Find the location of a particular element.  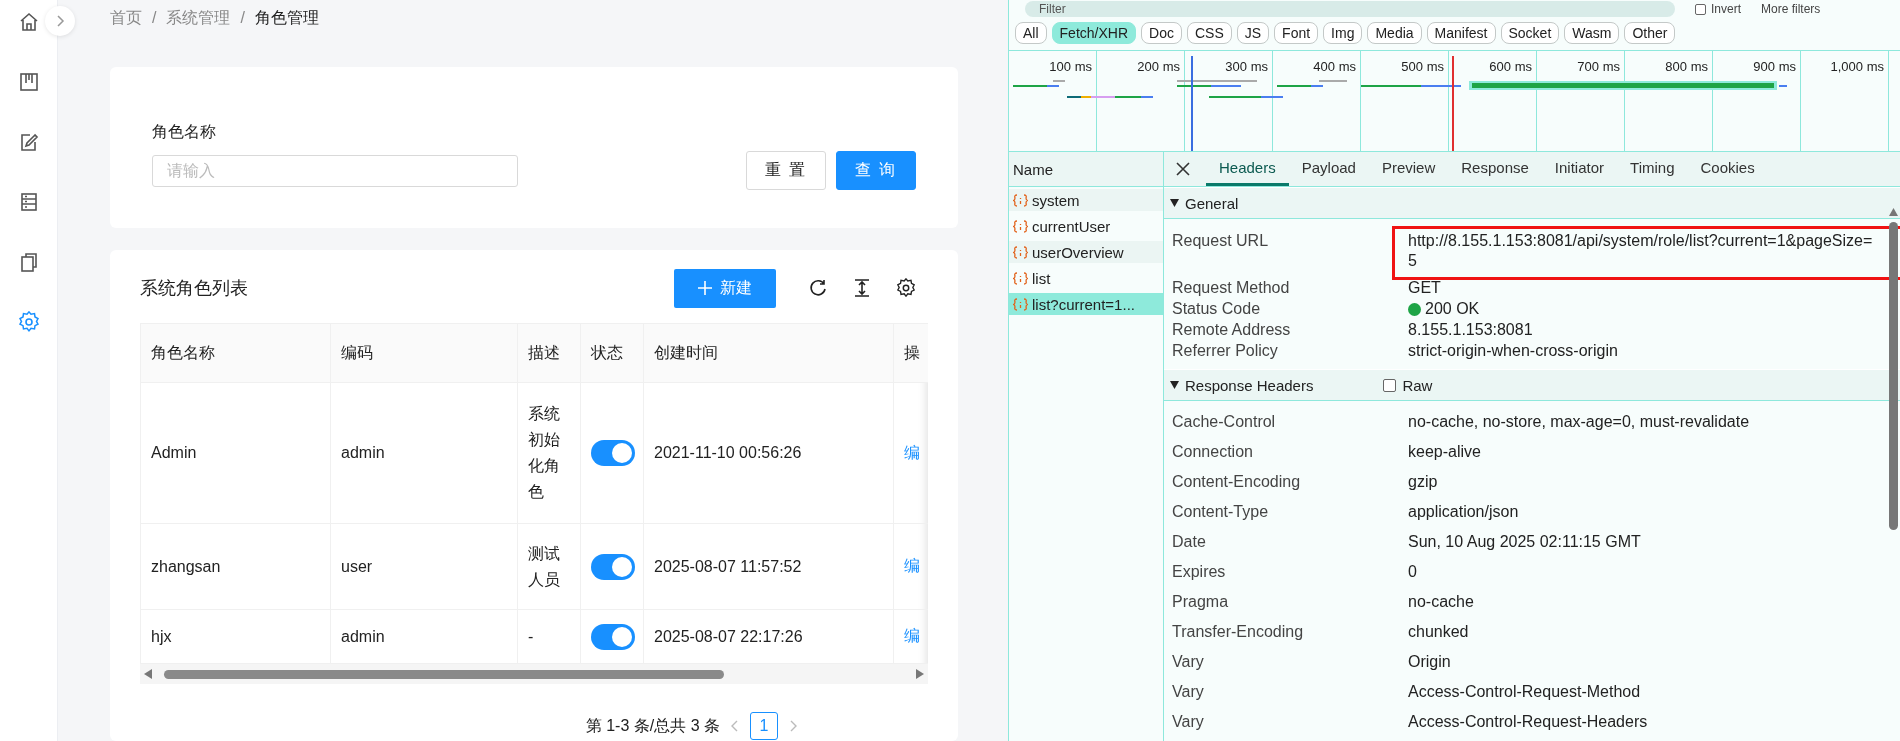

table-cell: - is located at coordinates (549, 636).